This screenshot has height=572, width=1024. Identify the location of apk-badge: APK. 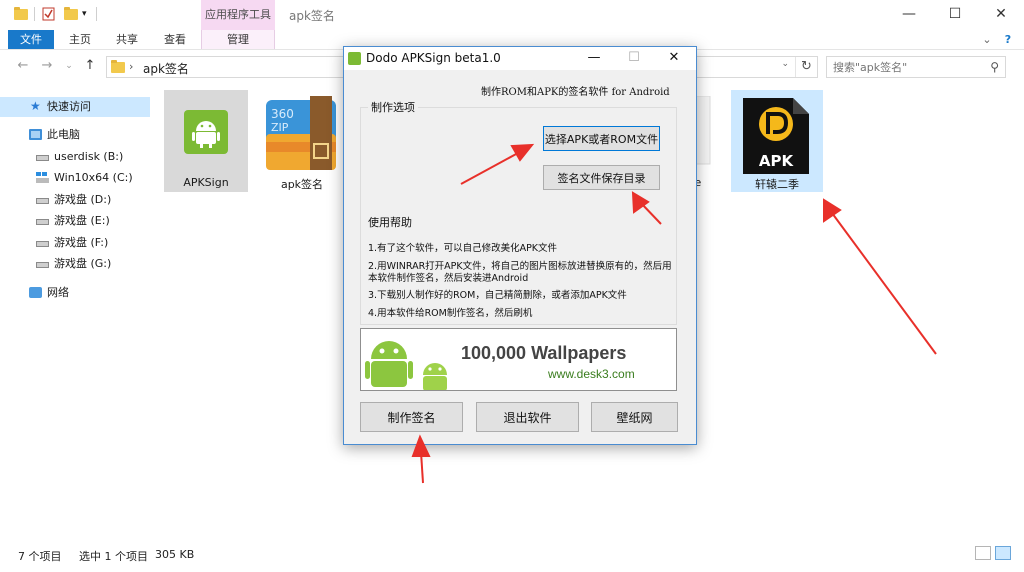
(777, 161).